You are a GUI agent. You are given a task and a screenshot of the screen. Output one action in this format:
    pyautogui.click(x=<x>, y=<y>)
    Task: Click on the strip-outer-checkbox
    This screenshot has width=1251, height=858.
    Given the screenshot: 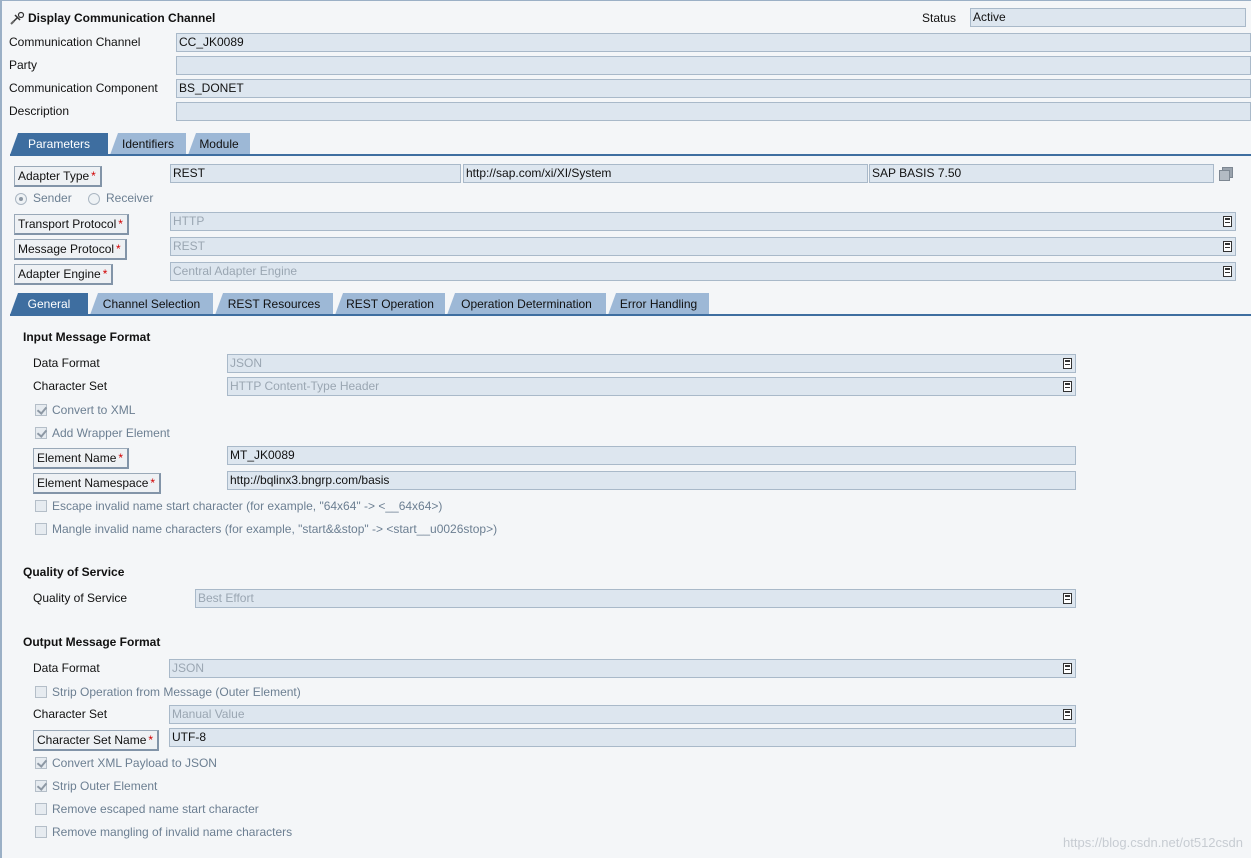 What is the action you would take?
    pyautogui.click(x=41, y=786)
    